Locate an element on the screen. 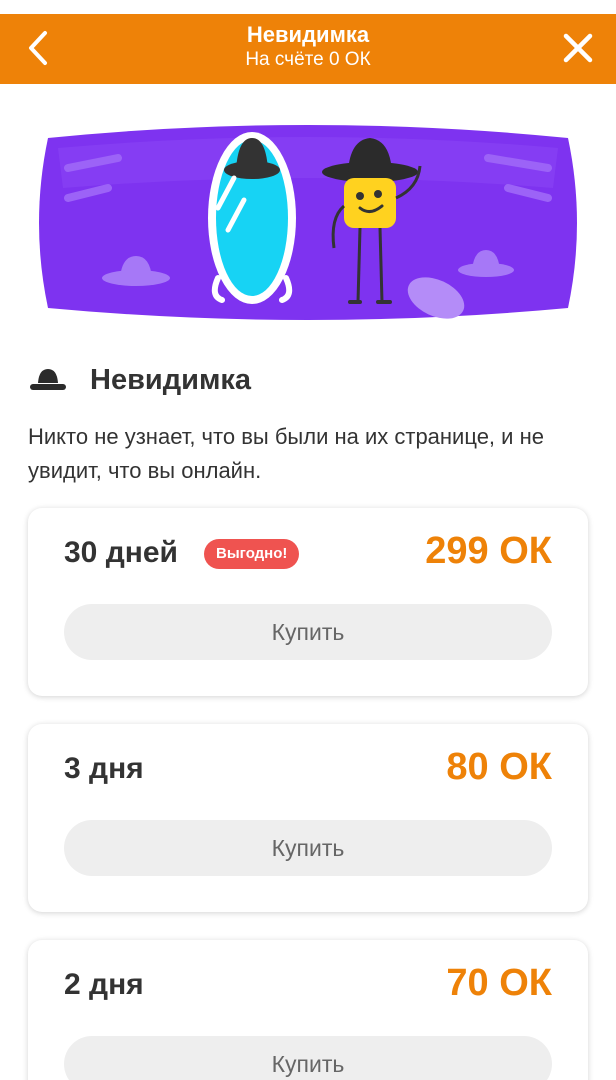 The height and width of the screenshot is (1080, 616). plan-period: 3 дня is located at coordinates (104, 768).